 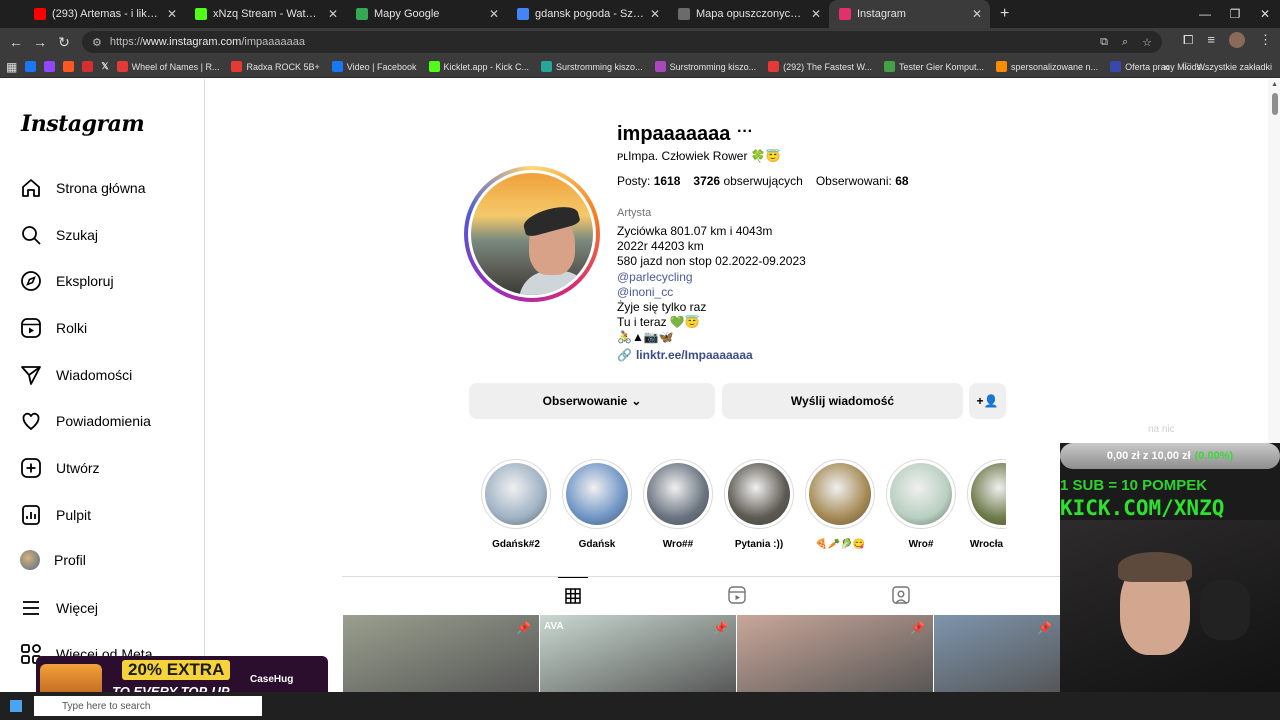 I want to click on tab-posts, so click(x=573, y=595).